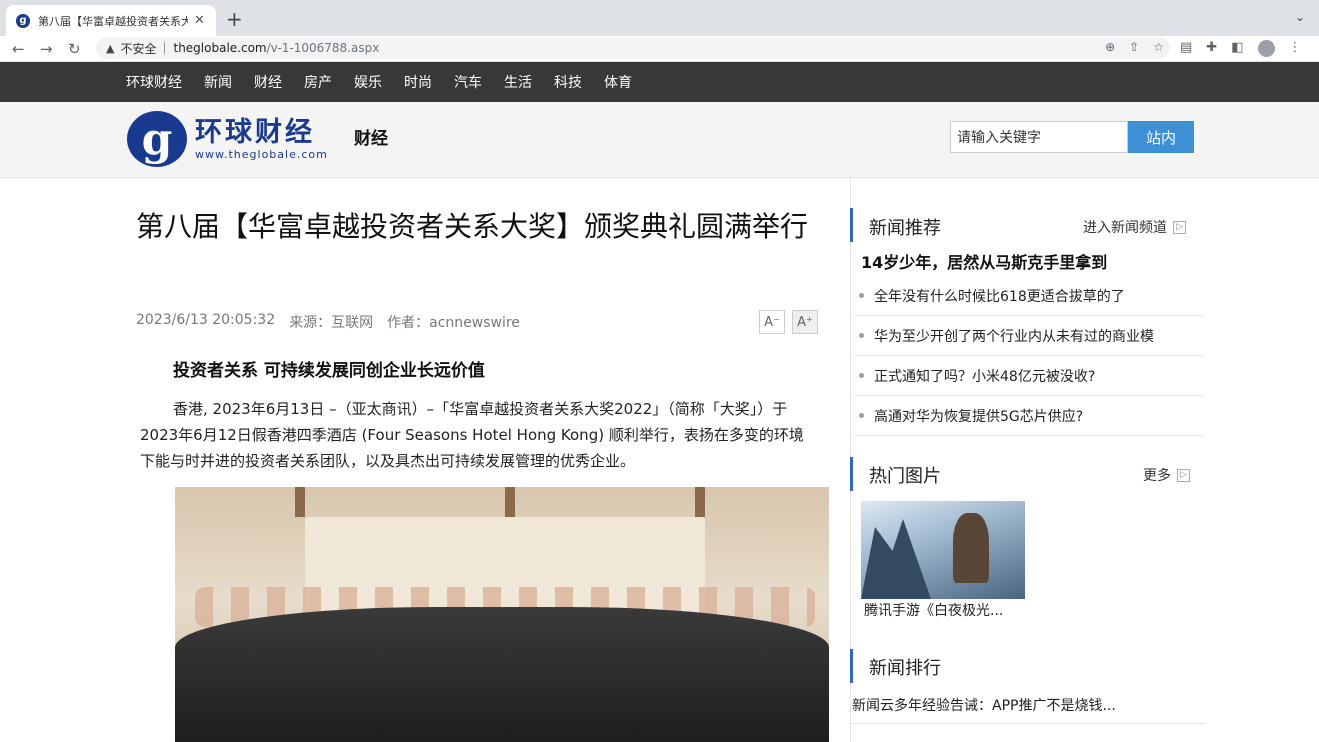  What do you see at coordinates (1186, 48) in the screenshot?
I see `reading-list-icon: ▤` at bounding box center [1186, 48].